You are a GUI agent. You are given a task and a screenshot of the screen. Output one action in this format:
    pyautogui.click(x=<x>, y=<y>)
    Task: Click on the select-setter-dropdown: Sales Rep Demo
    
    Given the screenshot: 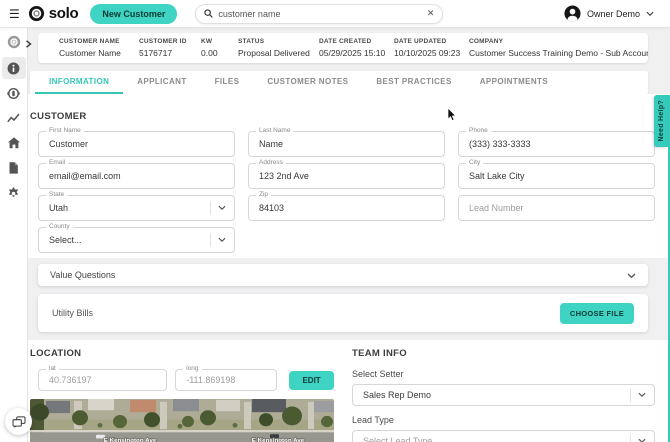 What is the action you would take?
    pyautogui.click(x=503, y=395)
    